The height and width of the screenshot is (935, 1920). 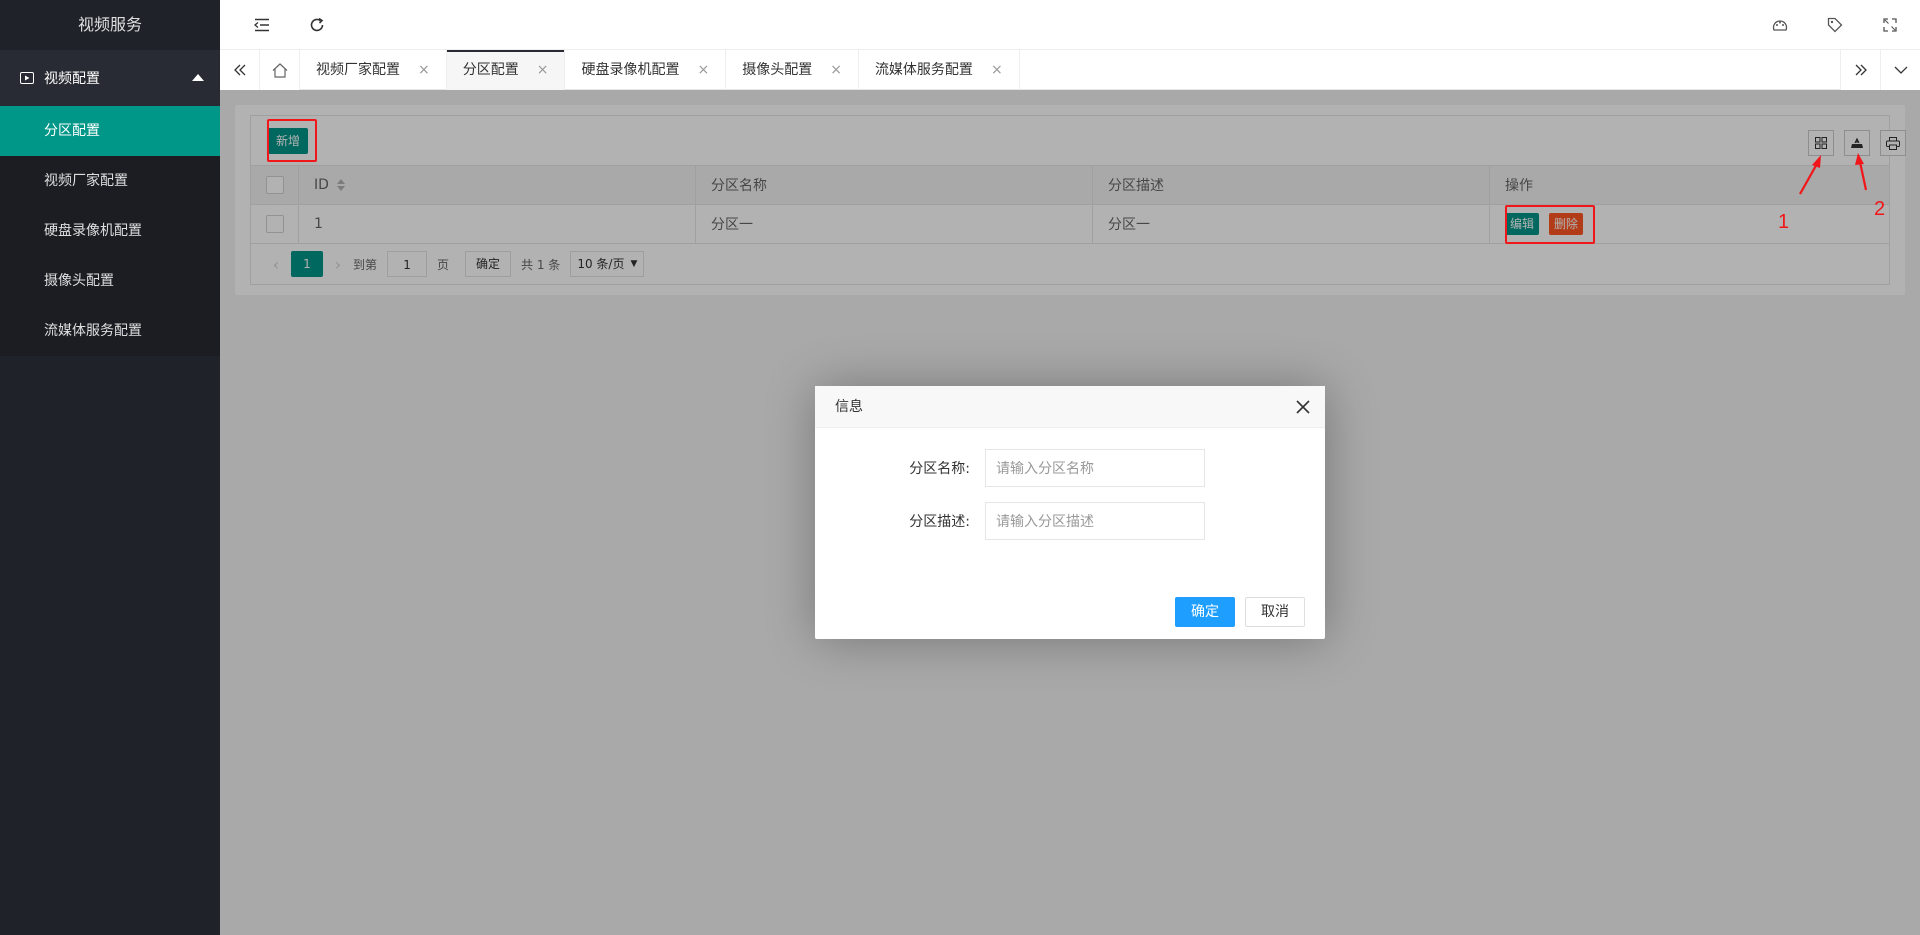 I want to click on annotation-box-actions, so click(x=1550, y=224).